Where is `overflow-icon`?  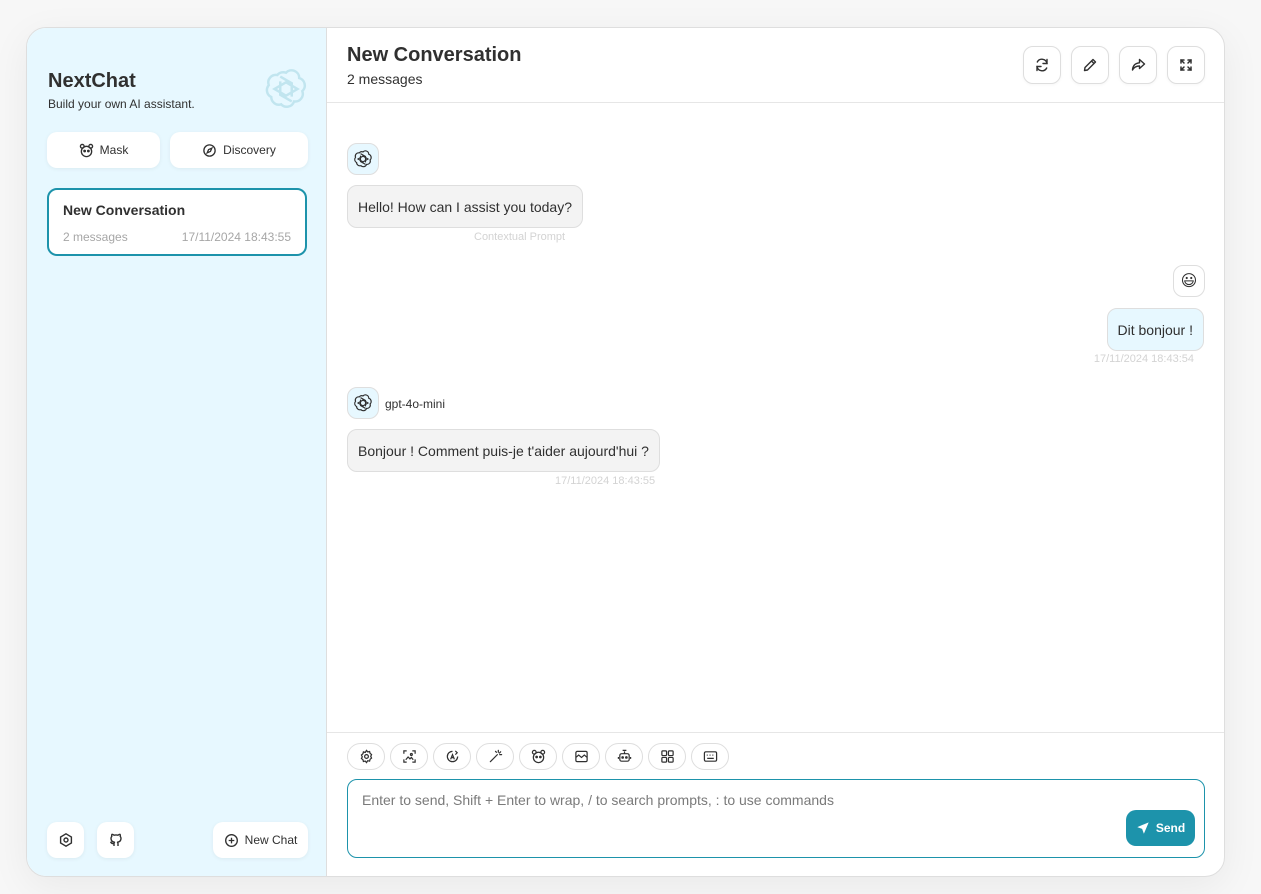
overflow-icon is located at coordinates (581, 756).